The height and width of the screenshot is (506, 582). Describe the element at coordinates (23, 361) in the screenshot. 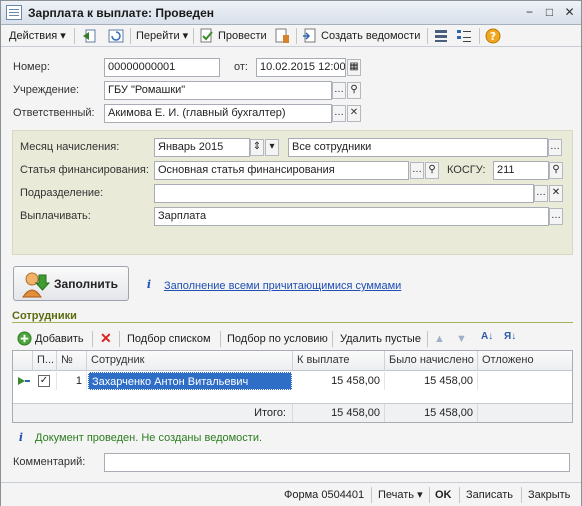

I see `column-header-indicator` at that location.